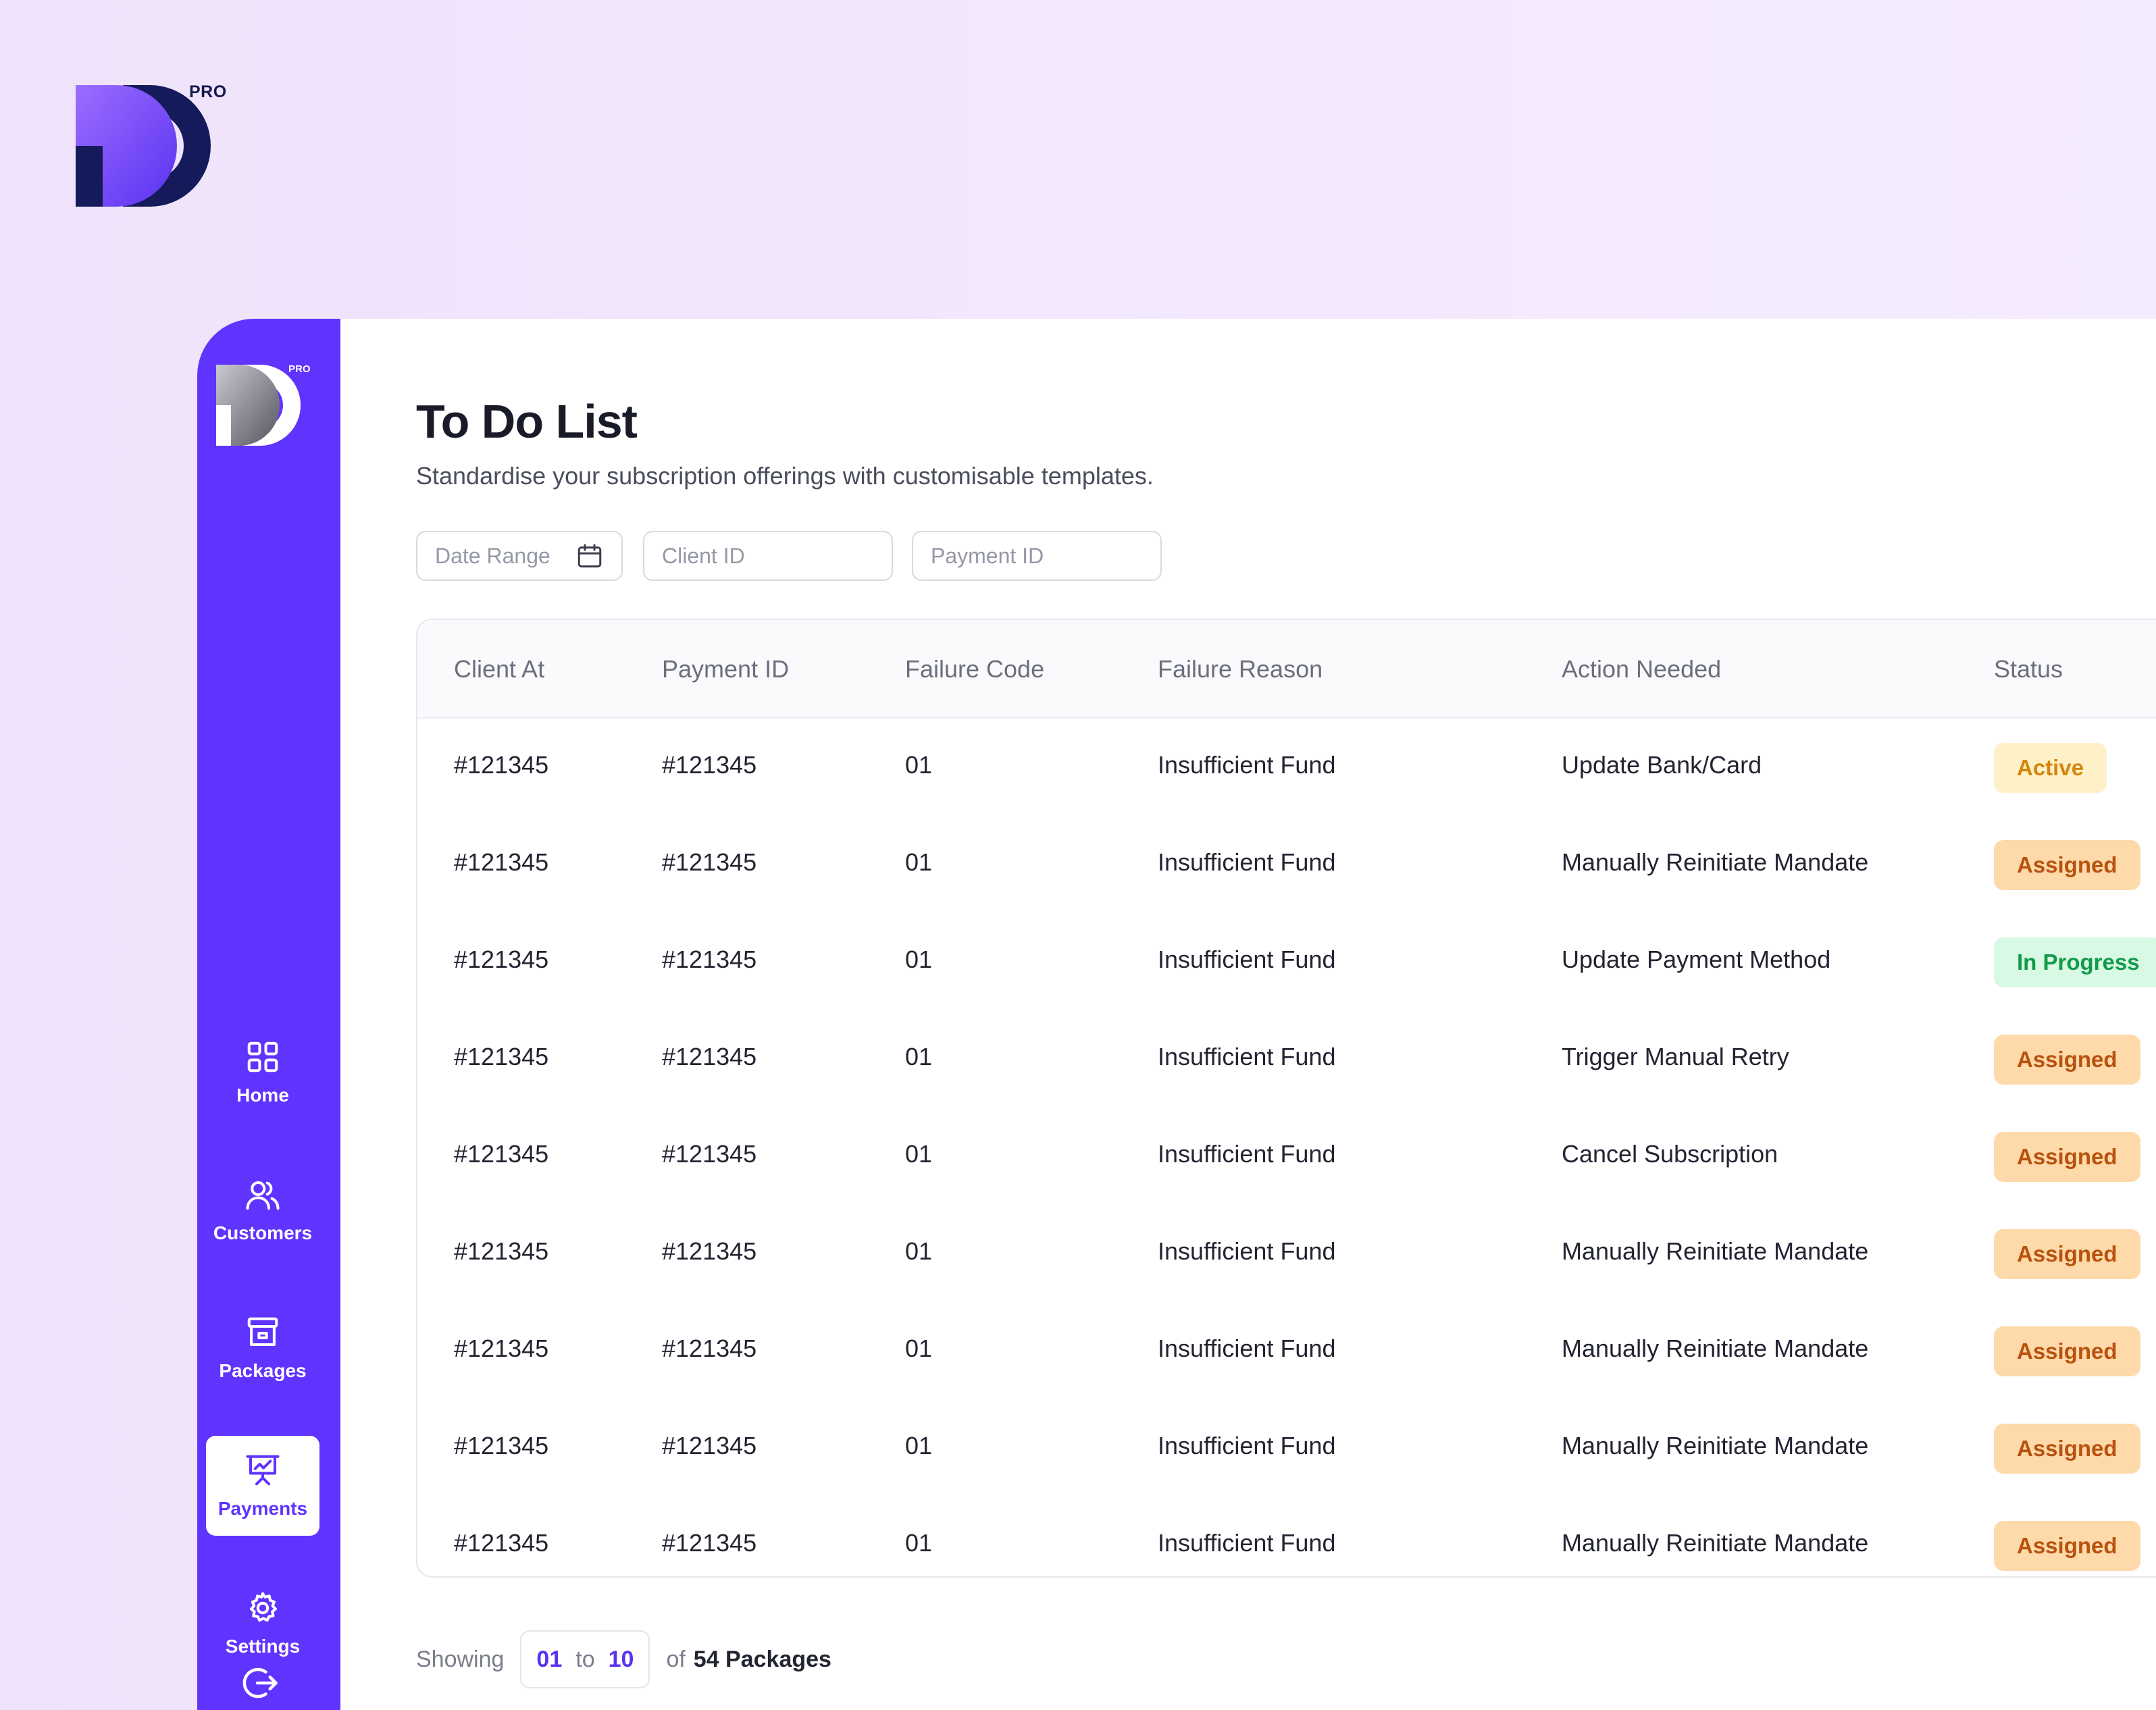  I want to click on column-header-action-needed: Action Needed, so click(1642, 669).